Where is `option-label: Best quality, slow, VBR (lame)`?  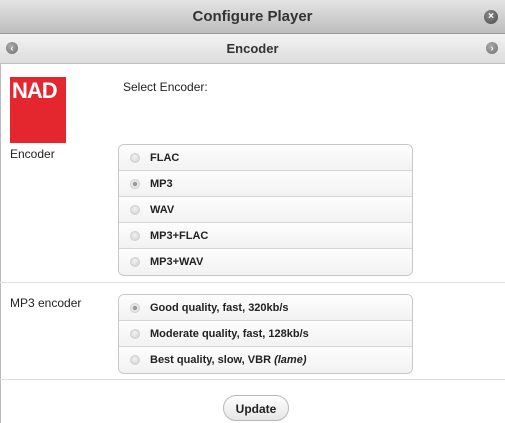
option-label: Best quality, slow, VBR (lame) is located at coordinates (228, 360).